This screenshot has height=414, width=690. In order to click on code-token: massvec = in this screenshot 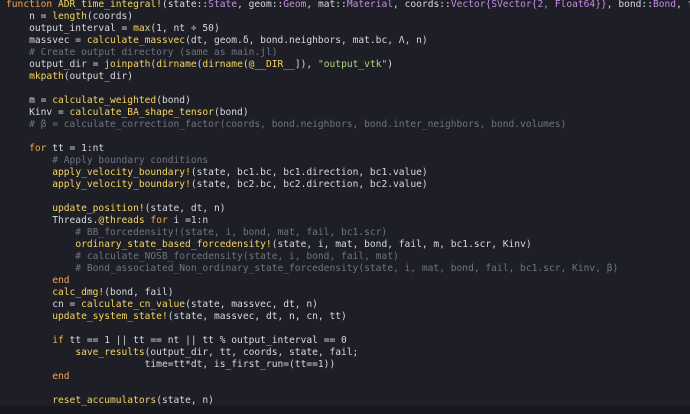, I will do `click(46, 40)`.